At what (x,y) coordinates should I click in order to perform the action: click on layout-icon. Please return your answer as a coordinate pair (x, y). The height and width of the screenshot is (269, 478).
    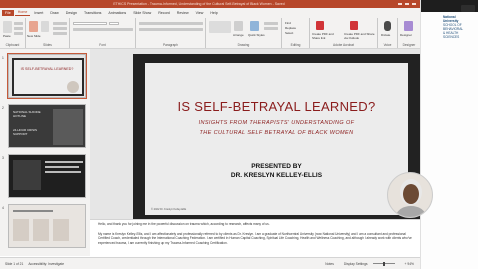
    Looking at the image, I should click on (60, 23).